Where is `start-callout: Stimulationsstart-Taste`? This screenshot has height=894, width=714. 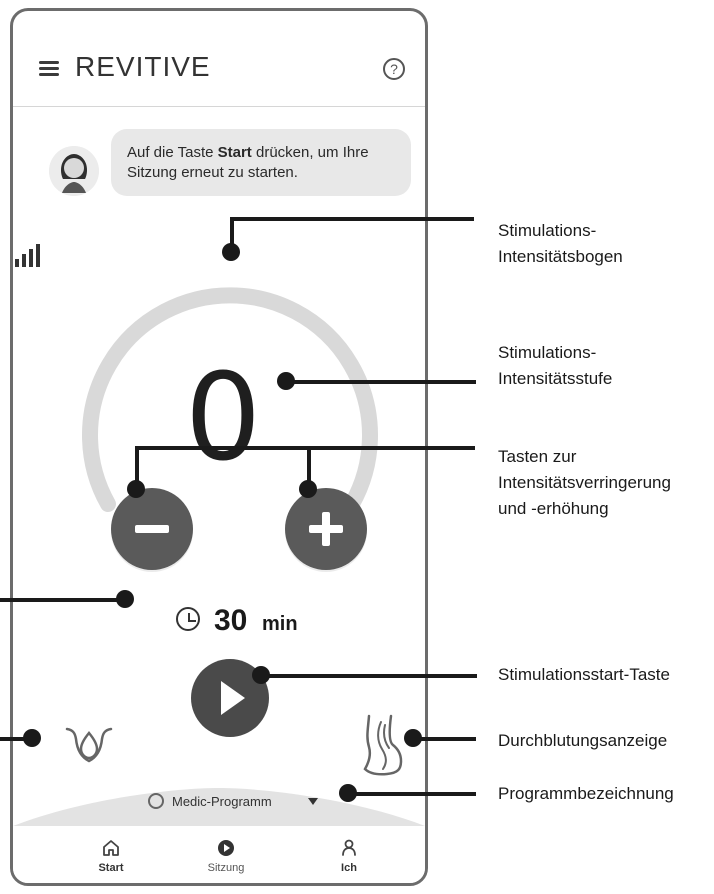 start-callout: Stimulationsstart-Taste is located at coordinates (584, 674).